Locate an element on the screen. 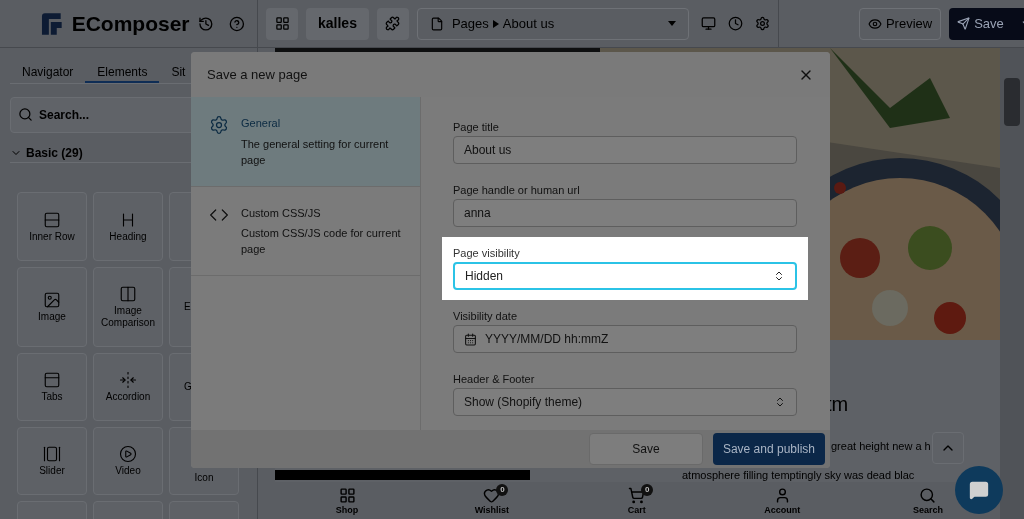  app-logo-text: EComposer is located at coordinates (130, 23).